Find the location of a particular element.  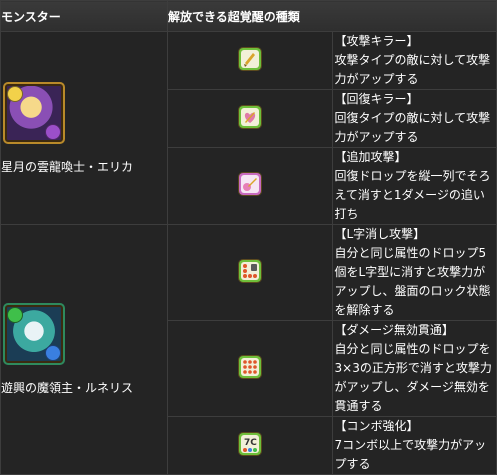

monster-avatar-erika is located at coordinates (34, 112).